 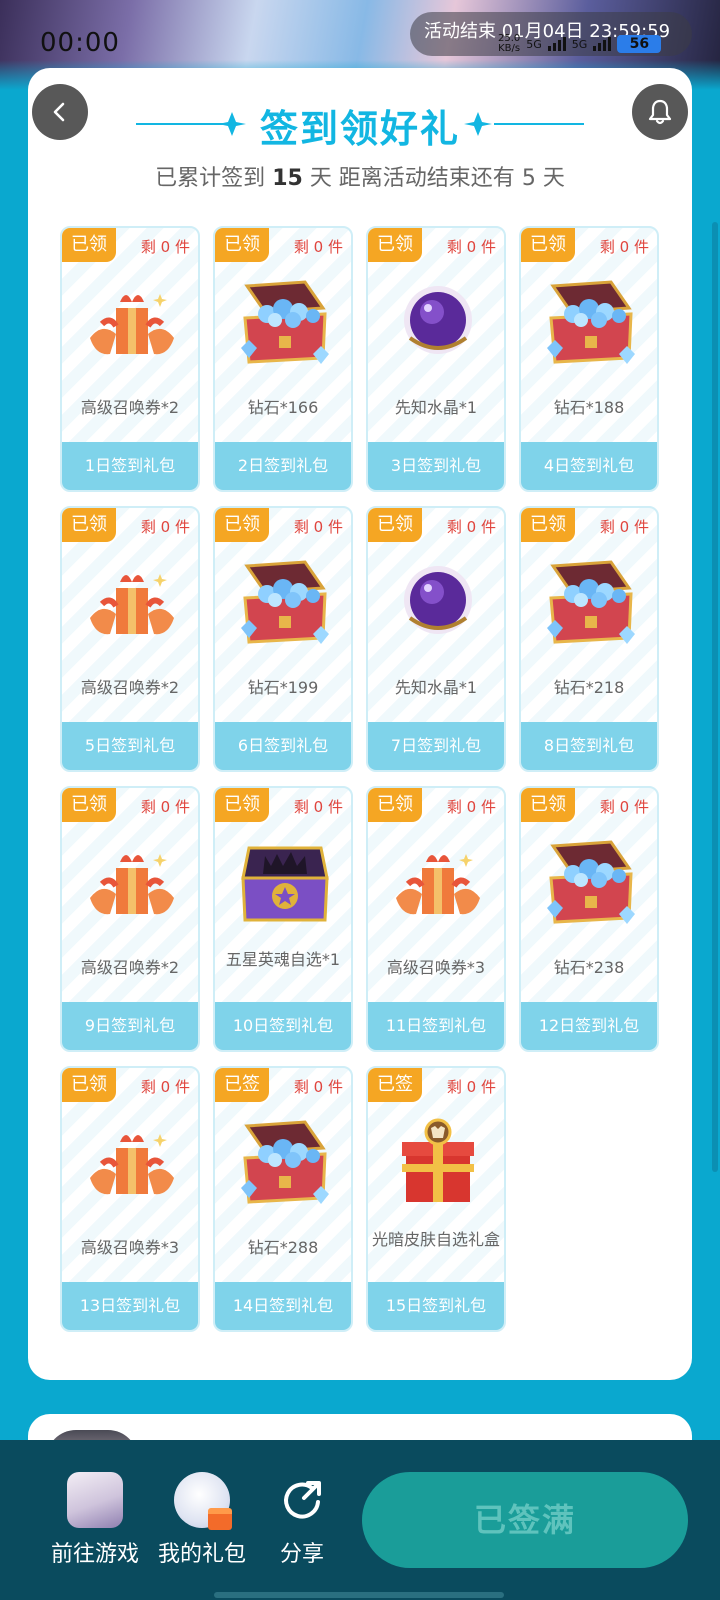 What do you see at coordinates (283, 959) in the screenshot?
I see `gift-name: 五星英魂自选*1` at bounding box center [283, 959].